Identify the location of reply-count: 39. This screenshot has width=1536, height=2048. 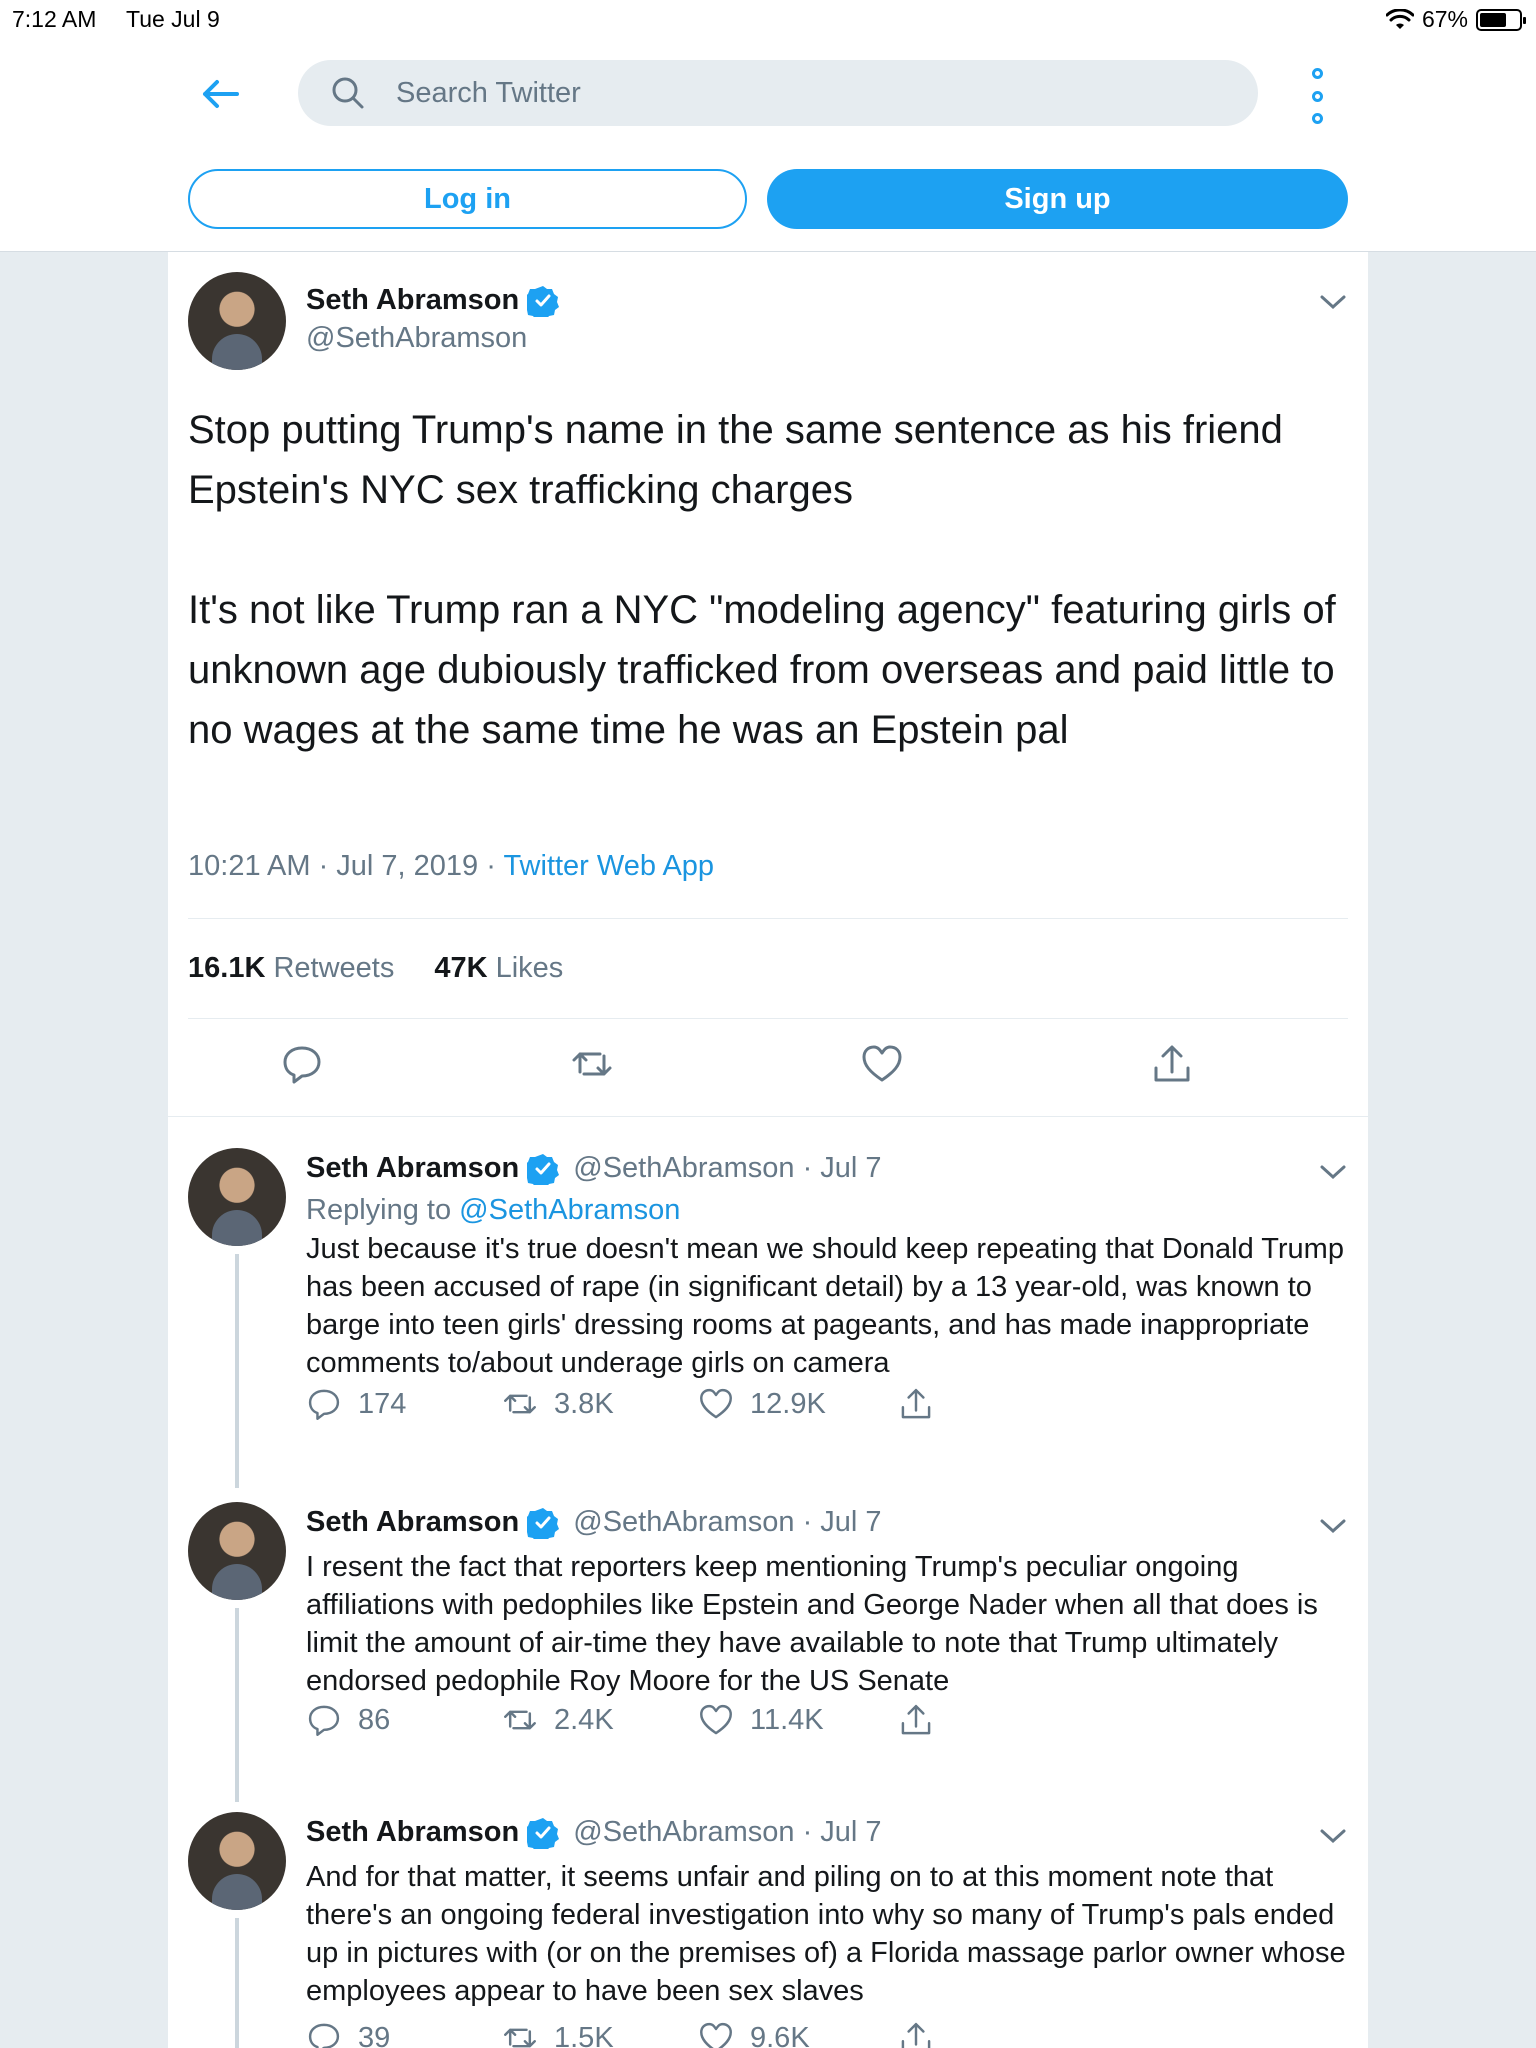
(374, 2034).